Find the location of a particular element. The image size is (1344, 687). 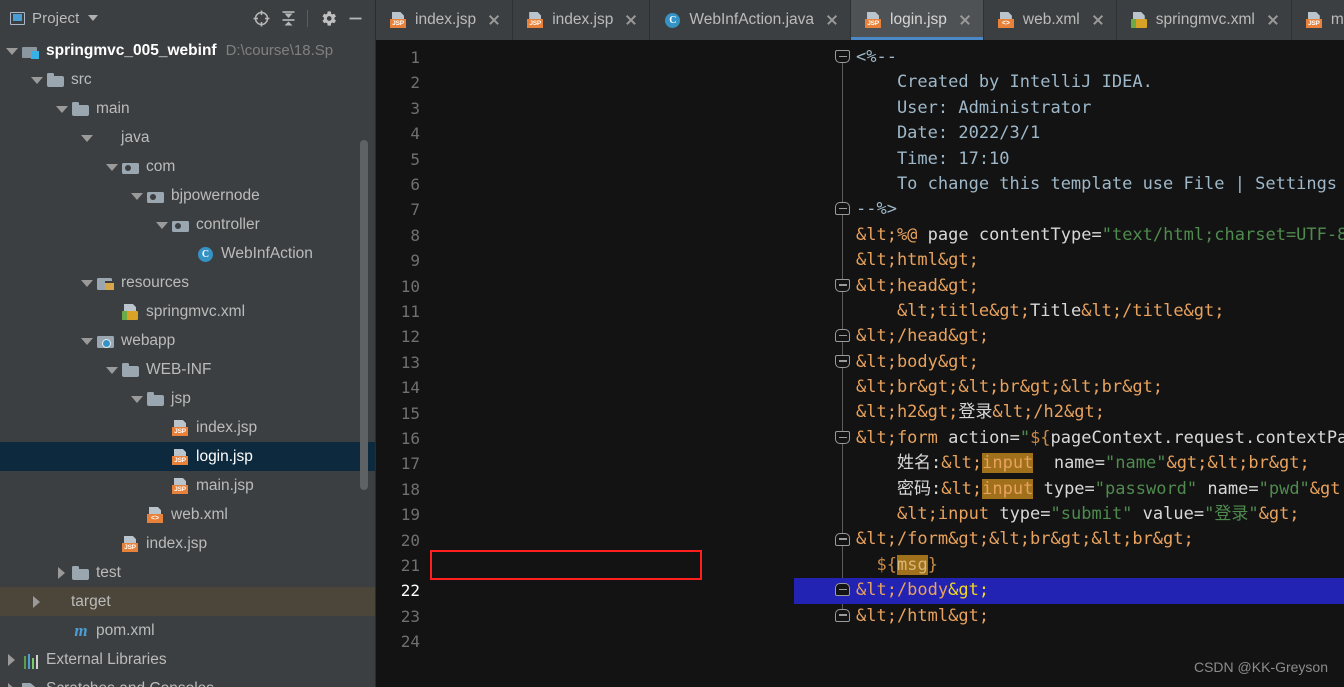

line-number: 11 is located at coordinates (410, 311).